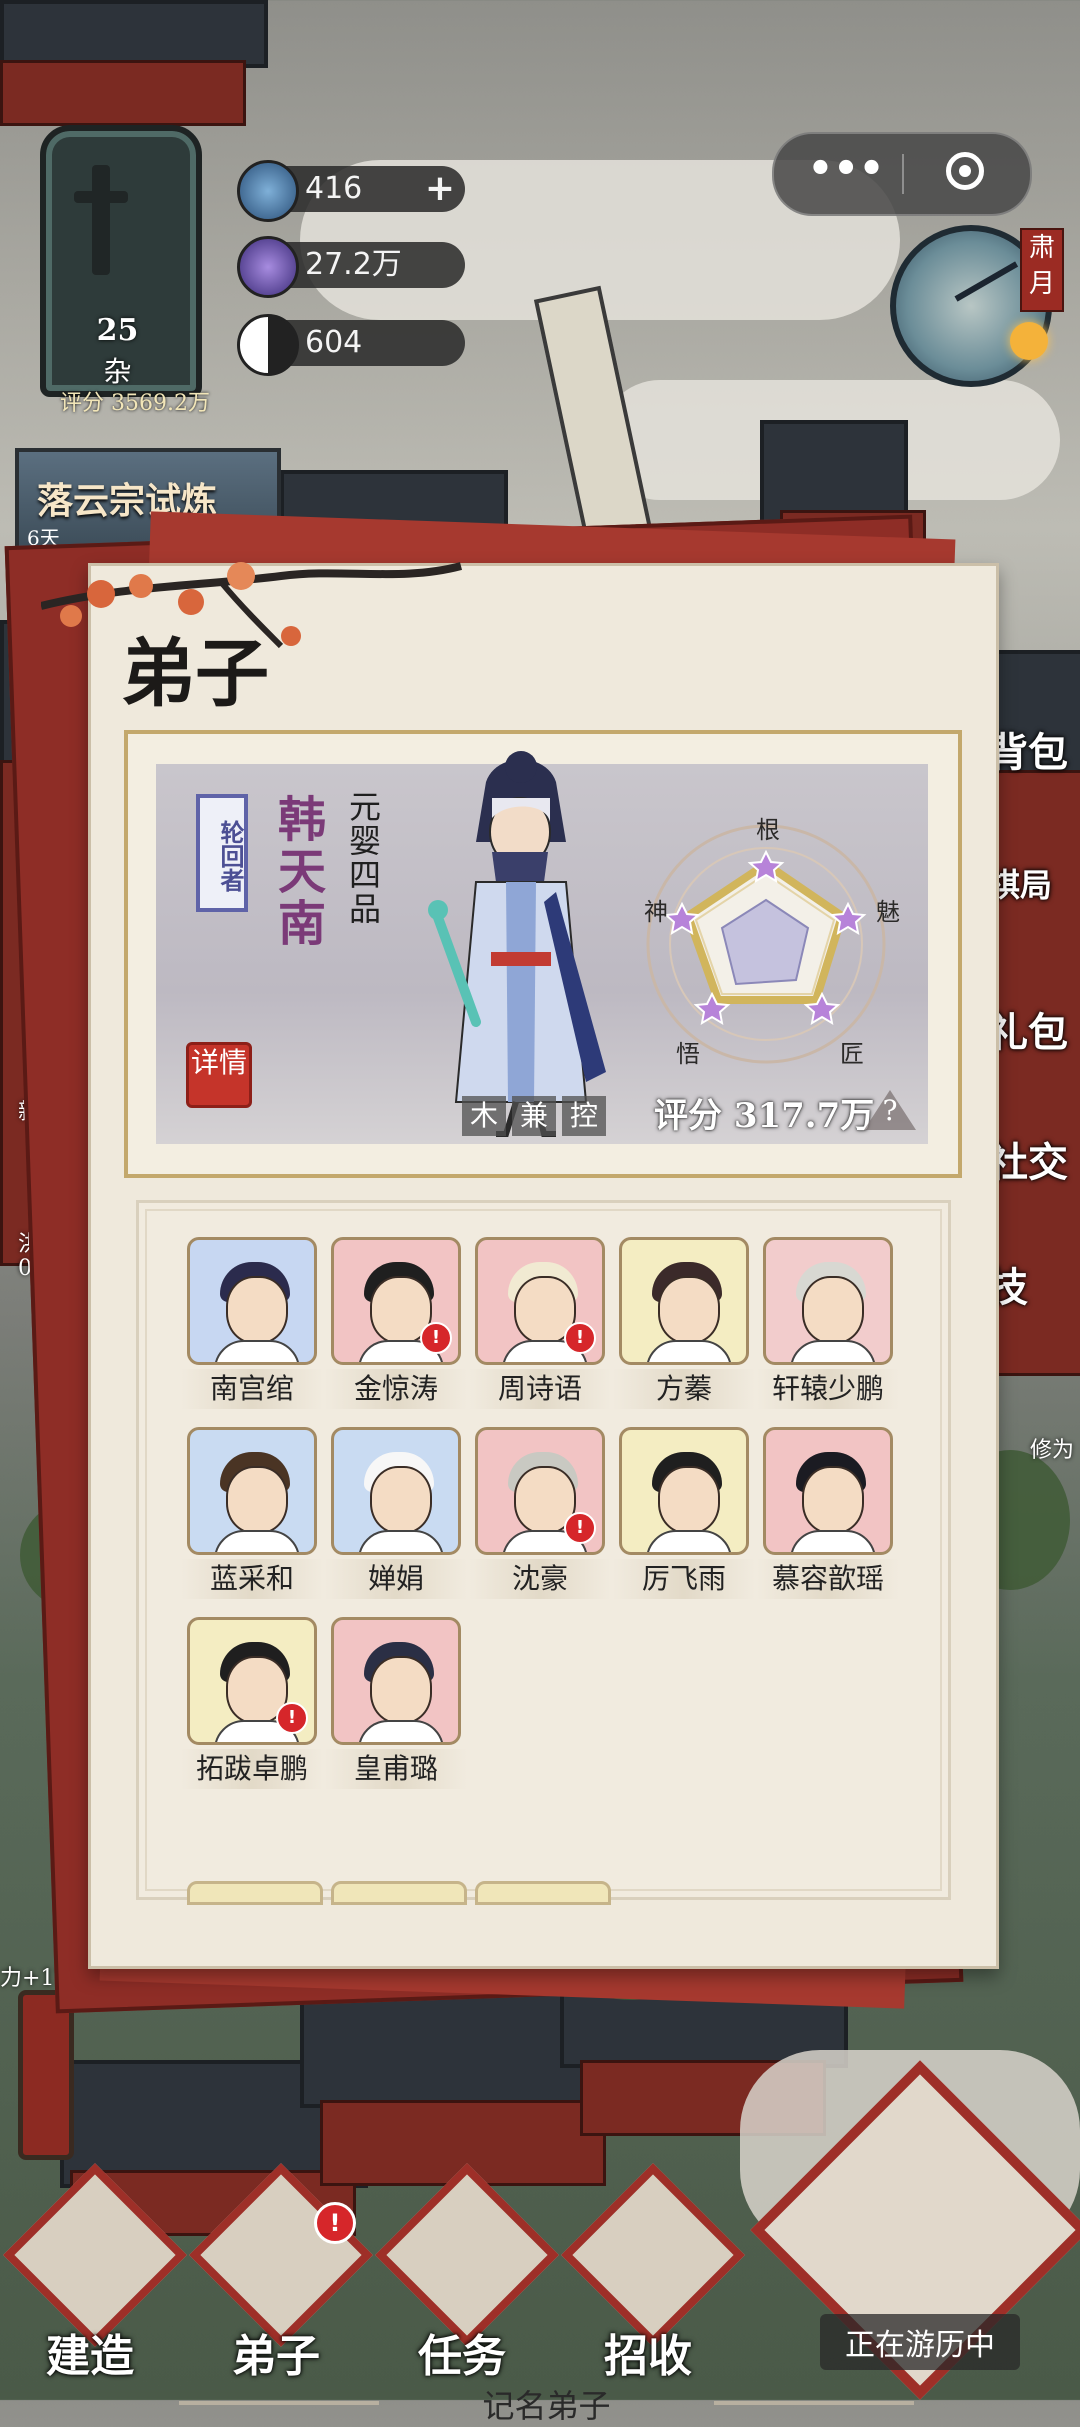 The image size is (1080, 2427). Describe the element at coordinates (117, 371) in the screenshot. I see `sect-type: 杂` at that location.